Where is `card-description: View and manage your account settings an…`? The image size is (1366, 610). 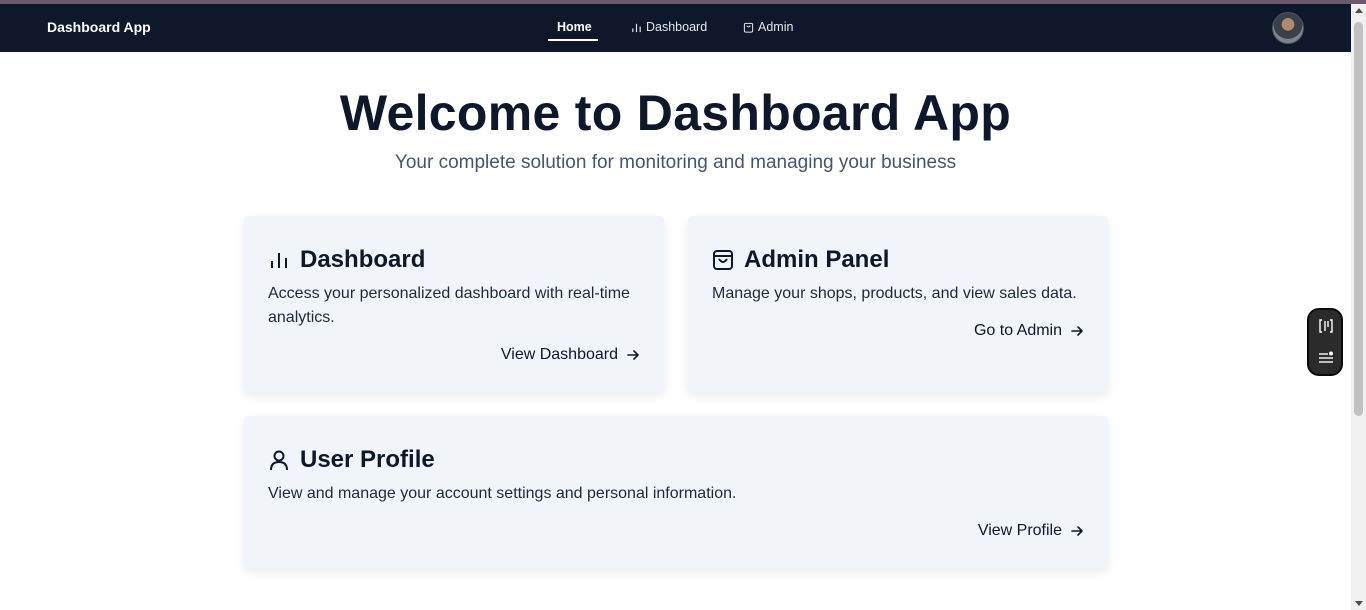 card-description: View and manage your account settings an… is located at coordinates (502, 493).